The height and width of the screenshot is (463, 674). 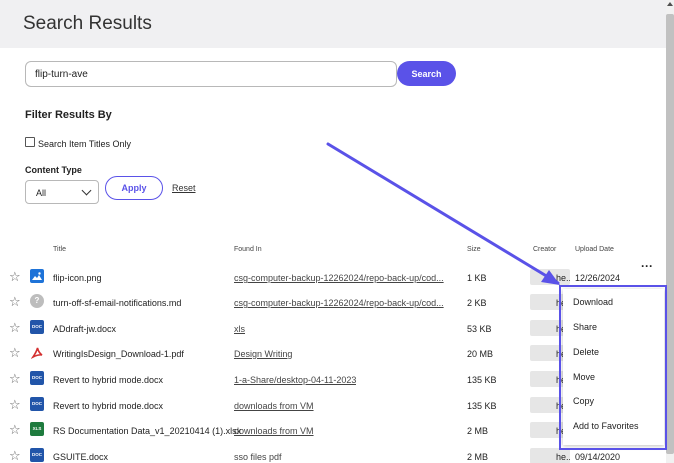 What do you see at coordinates (479, 329) in the screenshot?
I see `row-size: 53 KB` at bounding box center [479, 329].